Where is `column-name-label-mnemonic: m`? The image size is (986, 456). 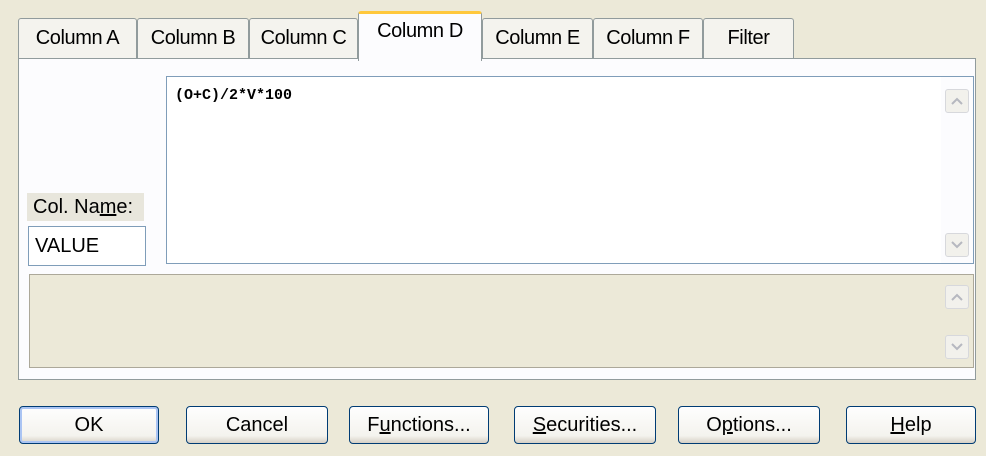
column-name-label-mnemonic: m is located at coordinates (108, 206).